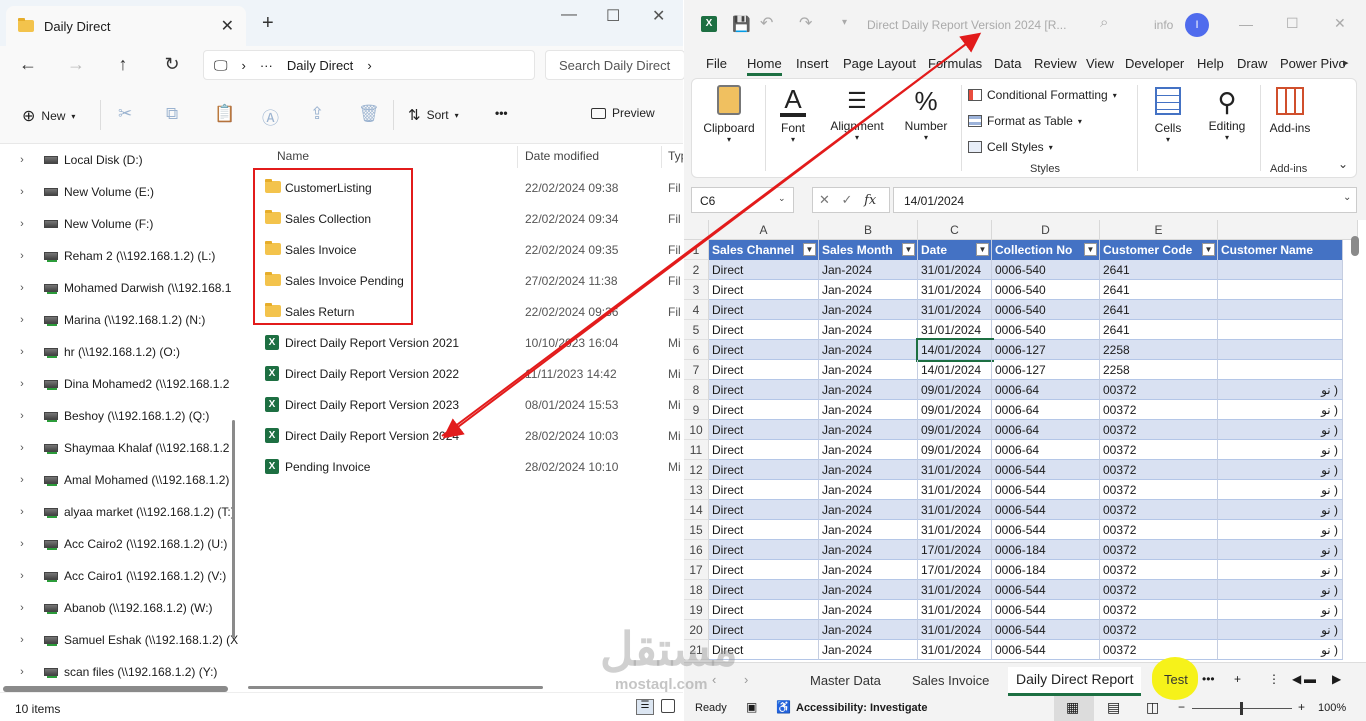 This screenshot has height=721, width=1366. What do you see at coordinates (696, 570) in the screenshot?
I see `row-header: 17` at bounding box center [696, 570].